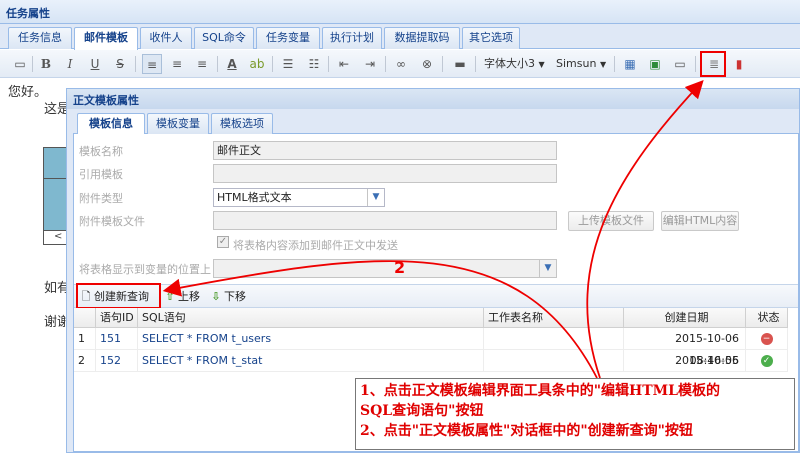  Describe the element at coordinates (540, 391) in the screenshot. I see `annotation-line: 1、点击正文模板编辑界面工具条中的"编辑HTML模板的` at that location.